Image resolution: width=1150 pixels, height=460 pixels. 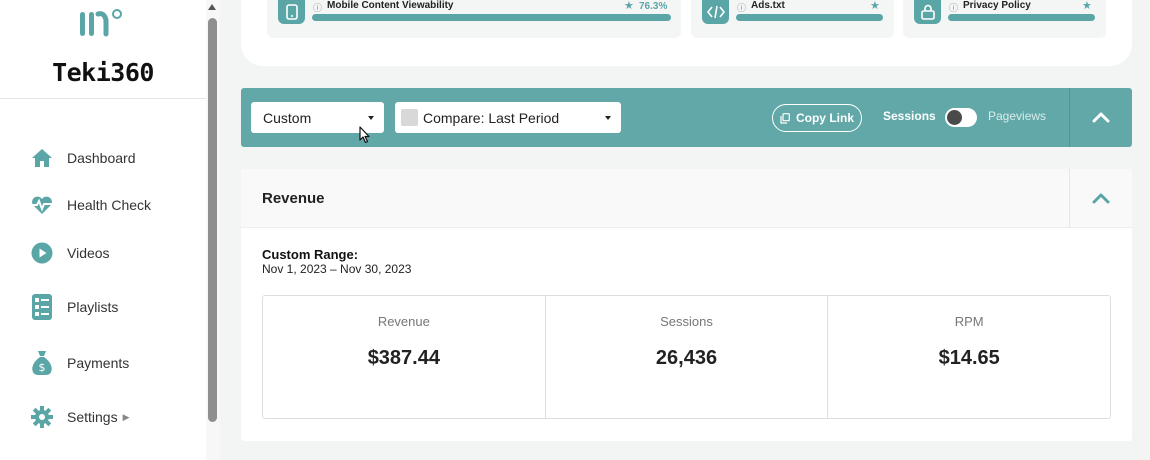 I want to click on sidebar-item-label: Settings, so click(x=92, y=417).